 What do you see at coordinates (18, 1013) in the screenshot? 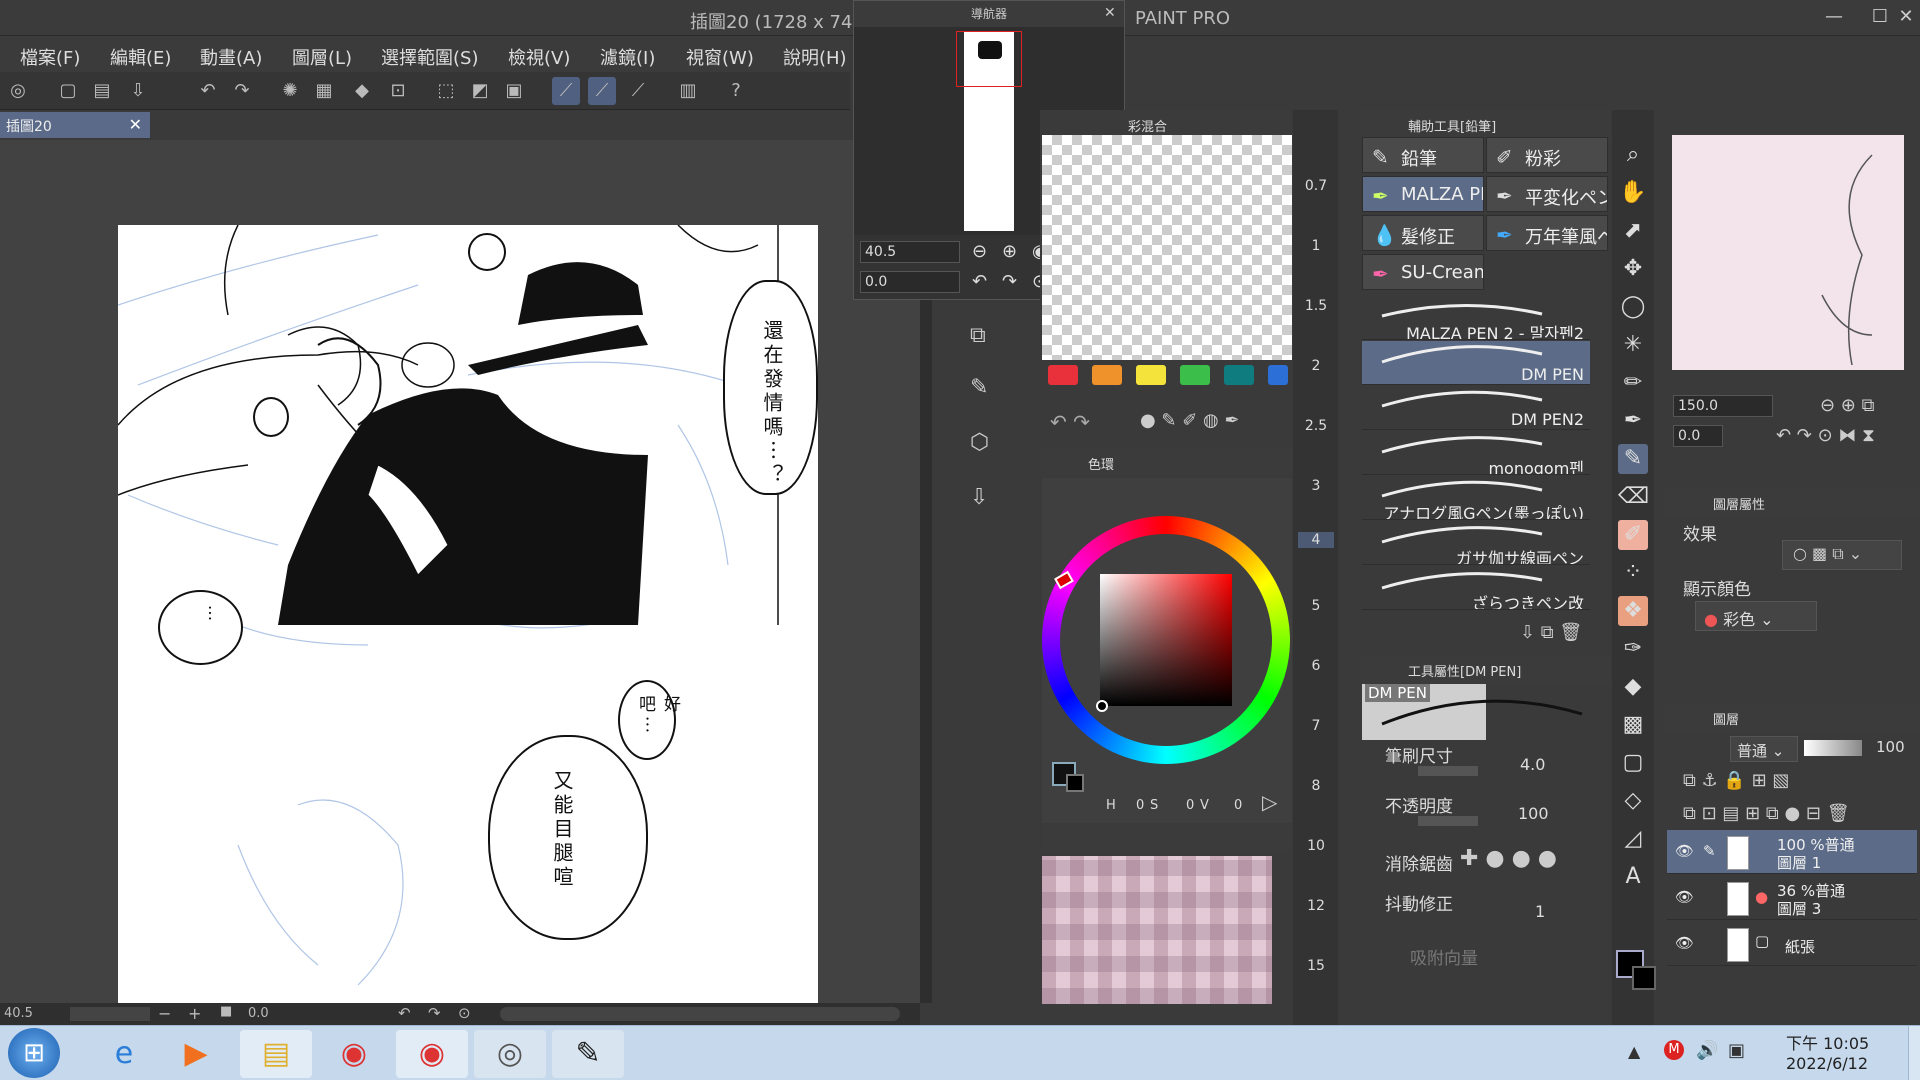
I see `zoom-readout: 40.5` at bounding box center [18, 1013].